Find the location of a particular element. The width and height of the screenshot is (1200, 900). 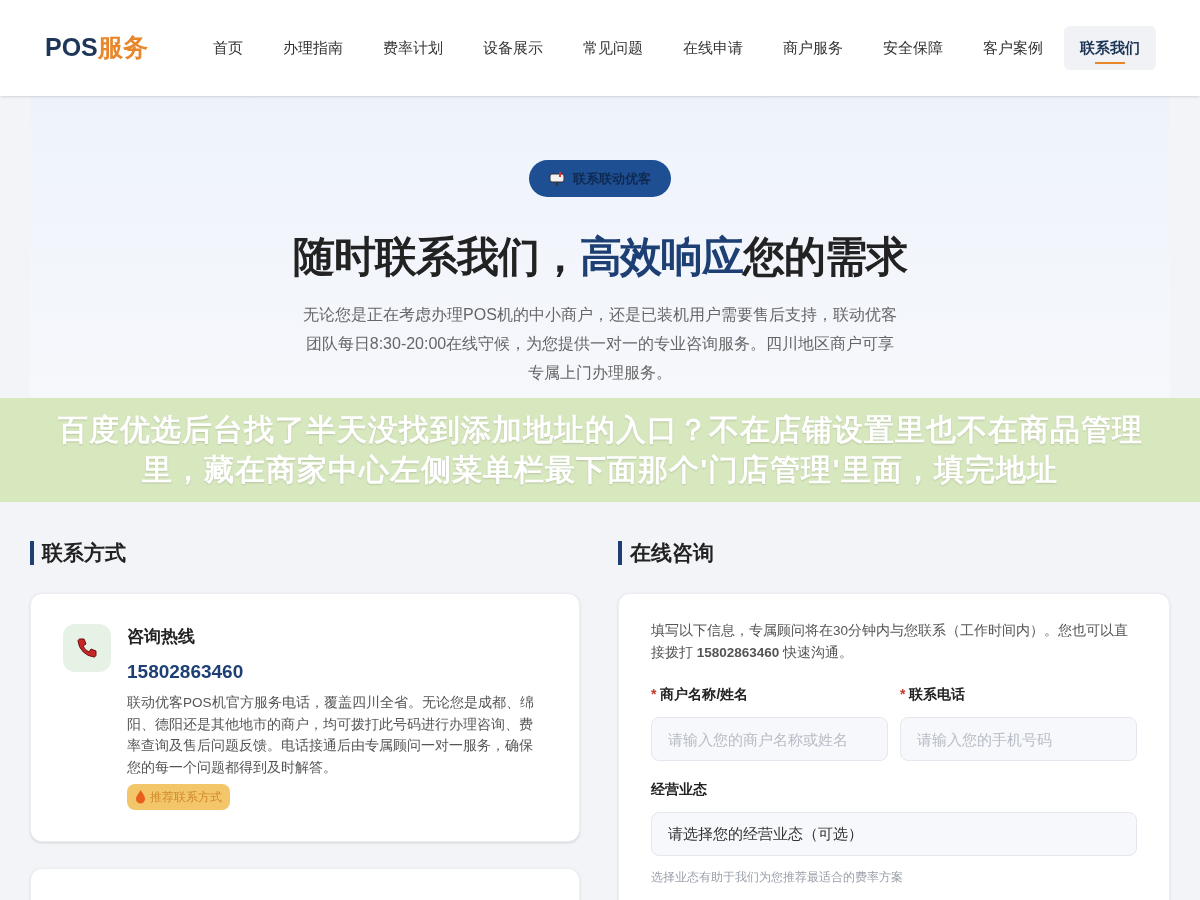

field-label: * 联系电话 is located at coordinates (933, 694).